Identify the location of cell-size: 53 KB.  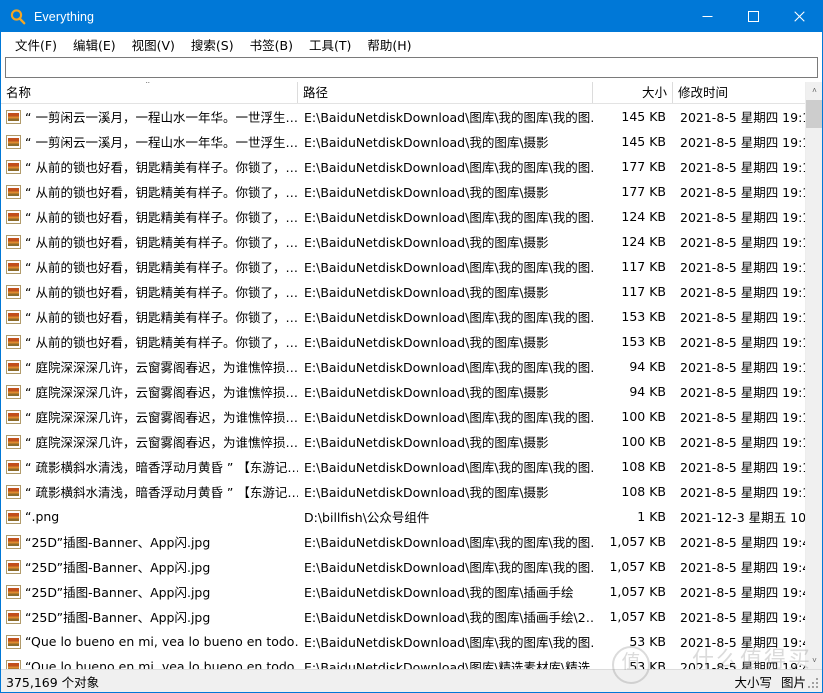
(647, 664).